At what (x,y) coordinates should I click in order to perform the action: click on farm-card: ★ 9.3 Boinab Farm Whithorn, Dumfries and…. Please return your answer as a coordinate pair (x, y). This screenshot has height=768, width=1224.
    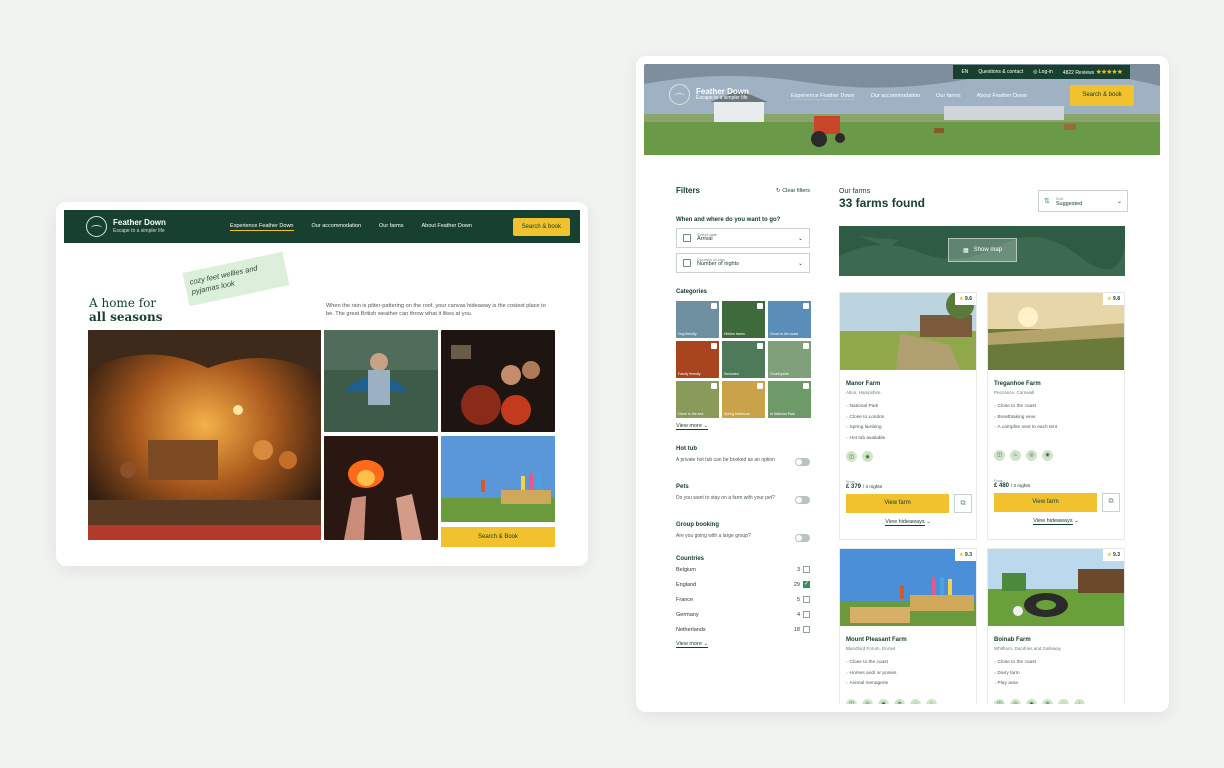
    Looking at the image, I should click on (1056, 626).